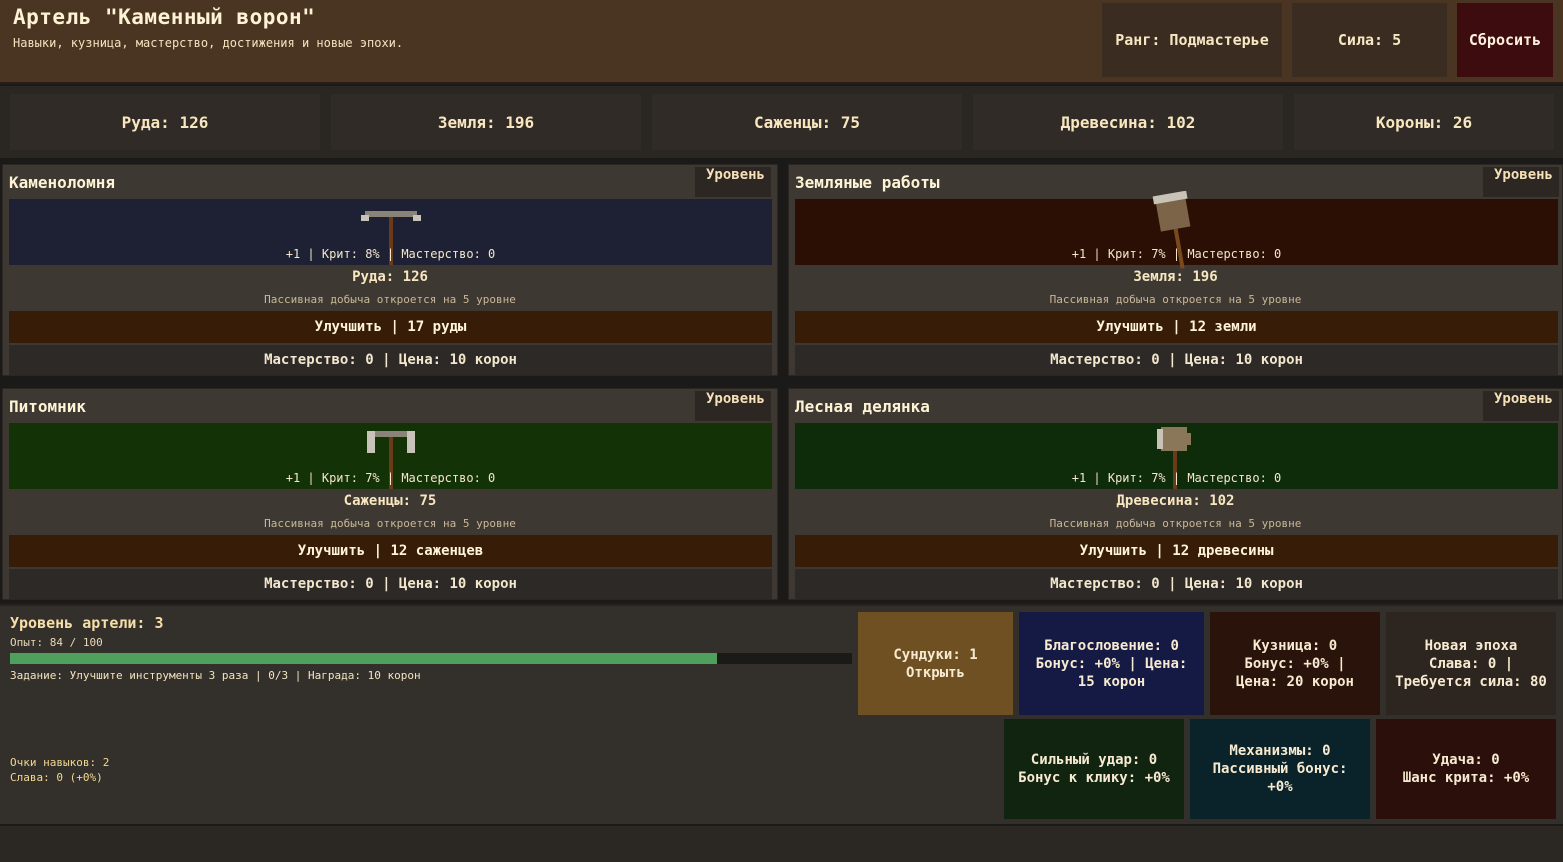 The image size is (1563, 862). What do you see at coordinates (1175, 501) in the screenshot?
I see `resource-amount: Древесина: 102` at bounding box center [1175, 501].